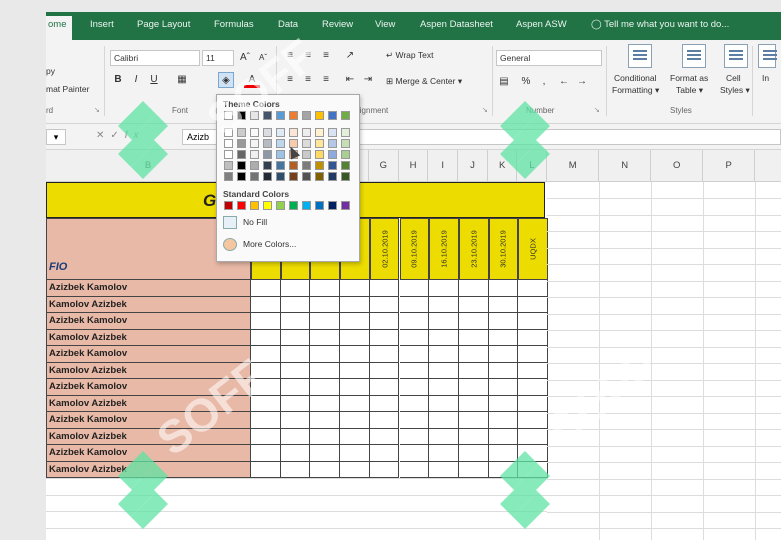 The width and height of the screenshot is (781, 540). Describe the element at coordinates (689, 78) in the screenshot. I see `format-as-table-button: Format as` at that location.